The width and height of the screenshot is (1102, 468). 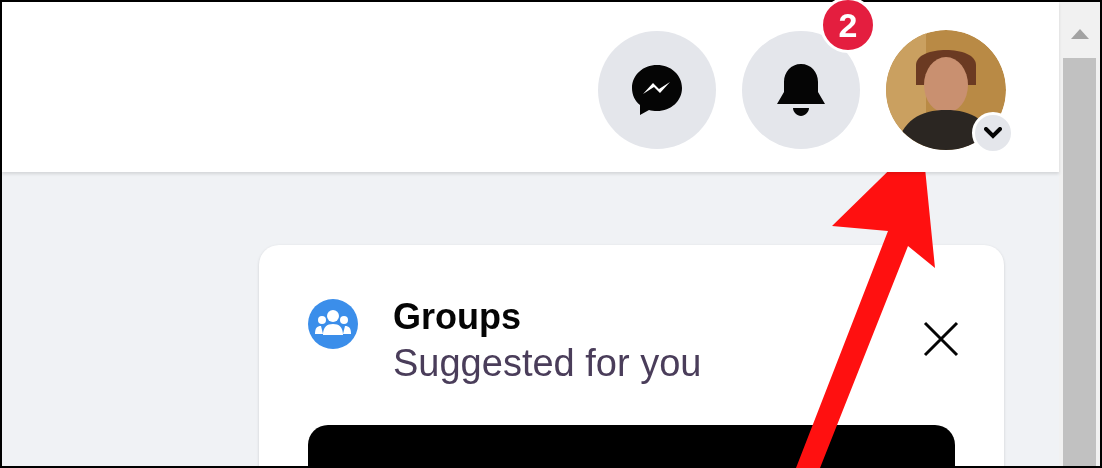 I want to click on notification-badge: 2, so click(x=848, y=26).